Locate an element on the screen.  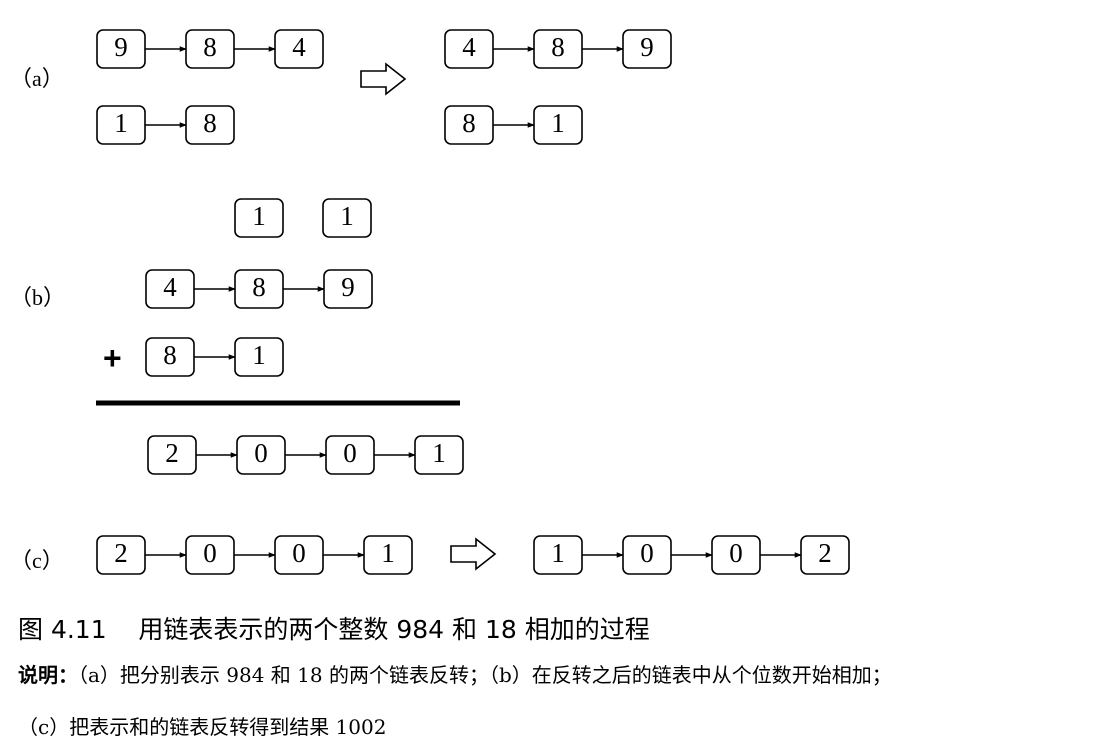
list-c-after: 1 0 0 2 is located at coordinates (691, 555).